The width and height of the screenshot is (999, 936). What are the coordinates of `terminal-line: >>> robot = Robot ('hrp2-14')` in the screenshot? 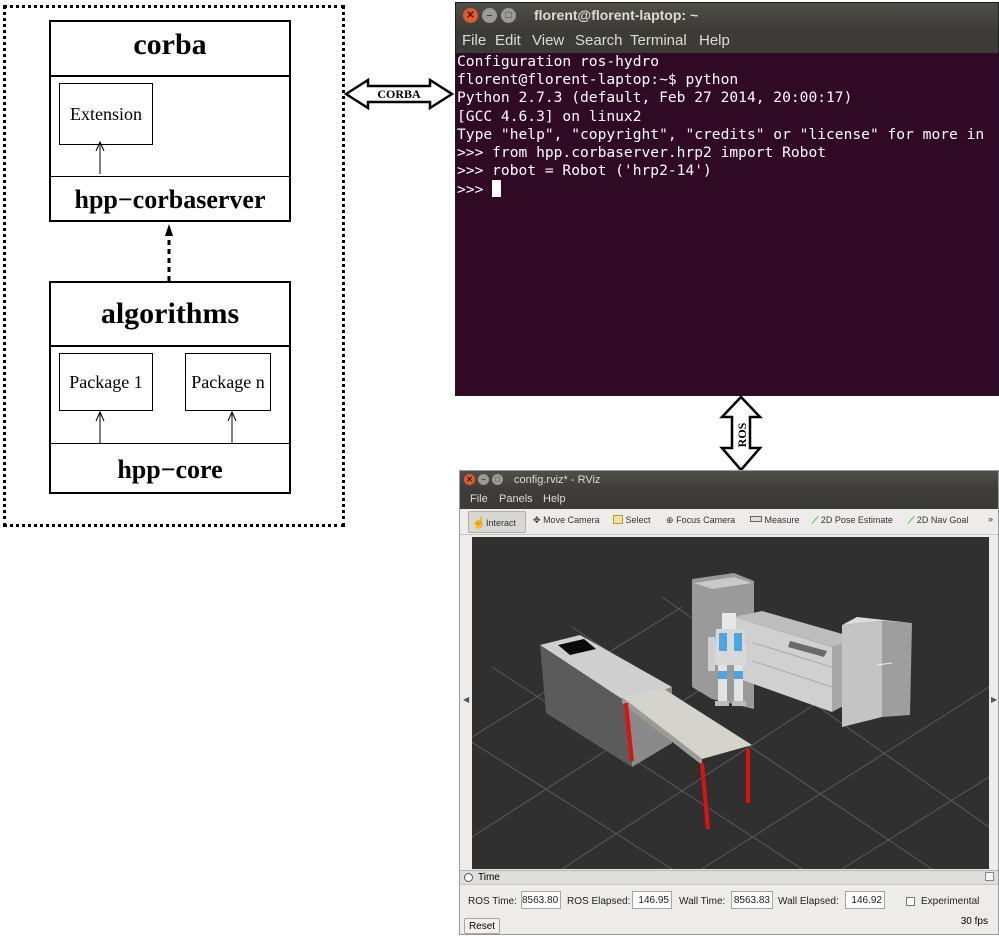 It's located at (584, 171).